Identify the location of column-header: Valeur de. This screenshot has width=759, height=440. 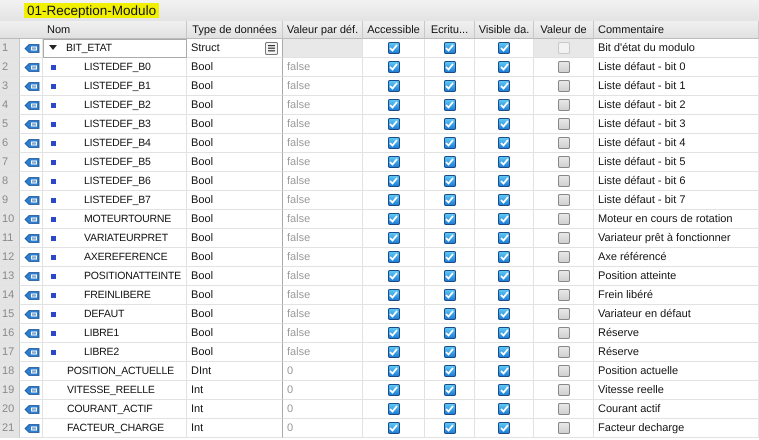
(564, 30).